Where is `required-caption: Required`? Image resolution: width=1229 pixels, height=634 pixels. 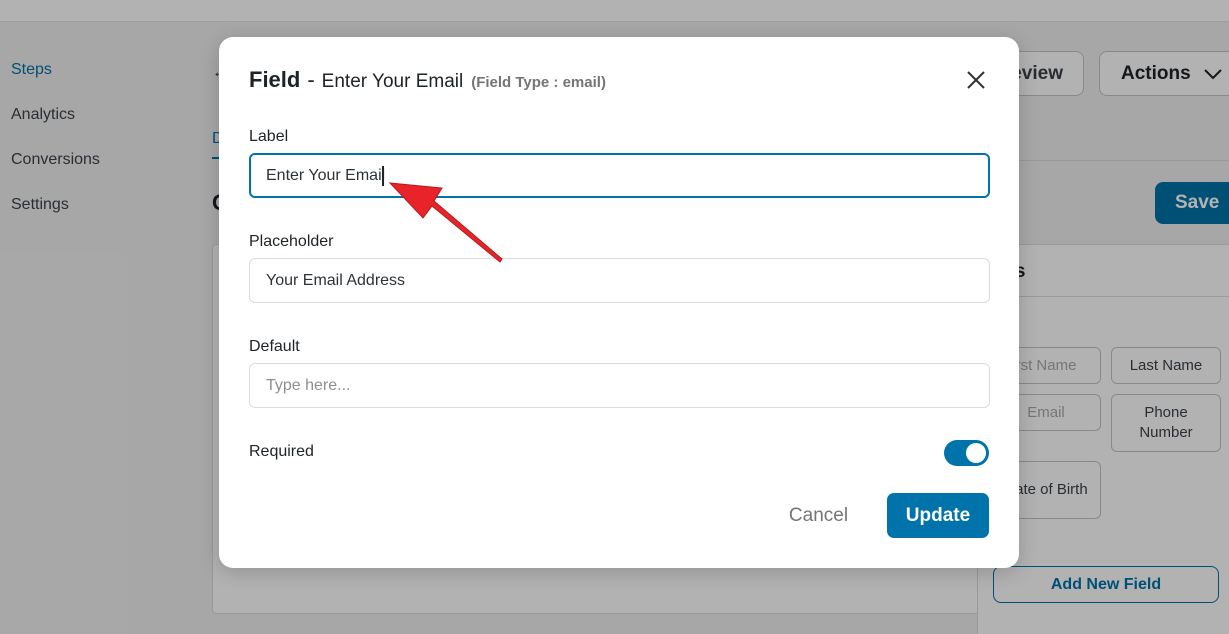
required-caption: Required is located at coordinates (281, 451).